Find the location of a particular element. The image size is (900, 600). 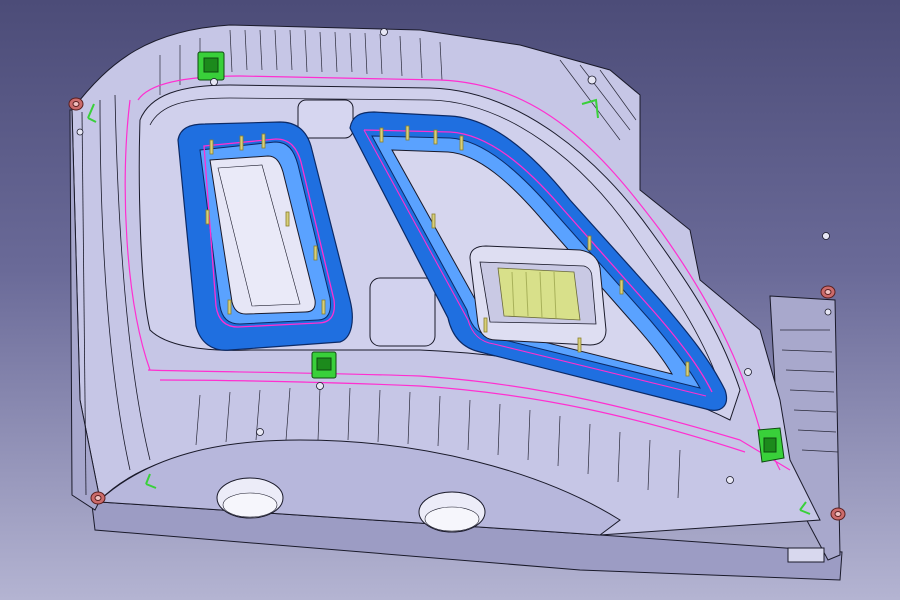

yellow-insert is located at coordinates (539, 294).